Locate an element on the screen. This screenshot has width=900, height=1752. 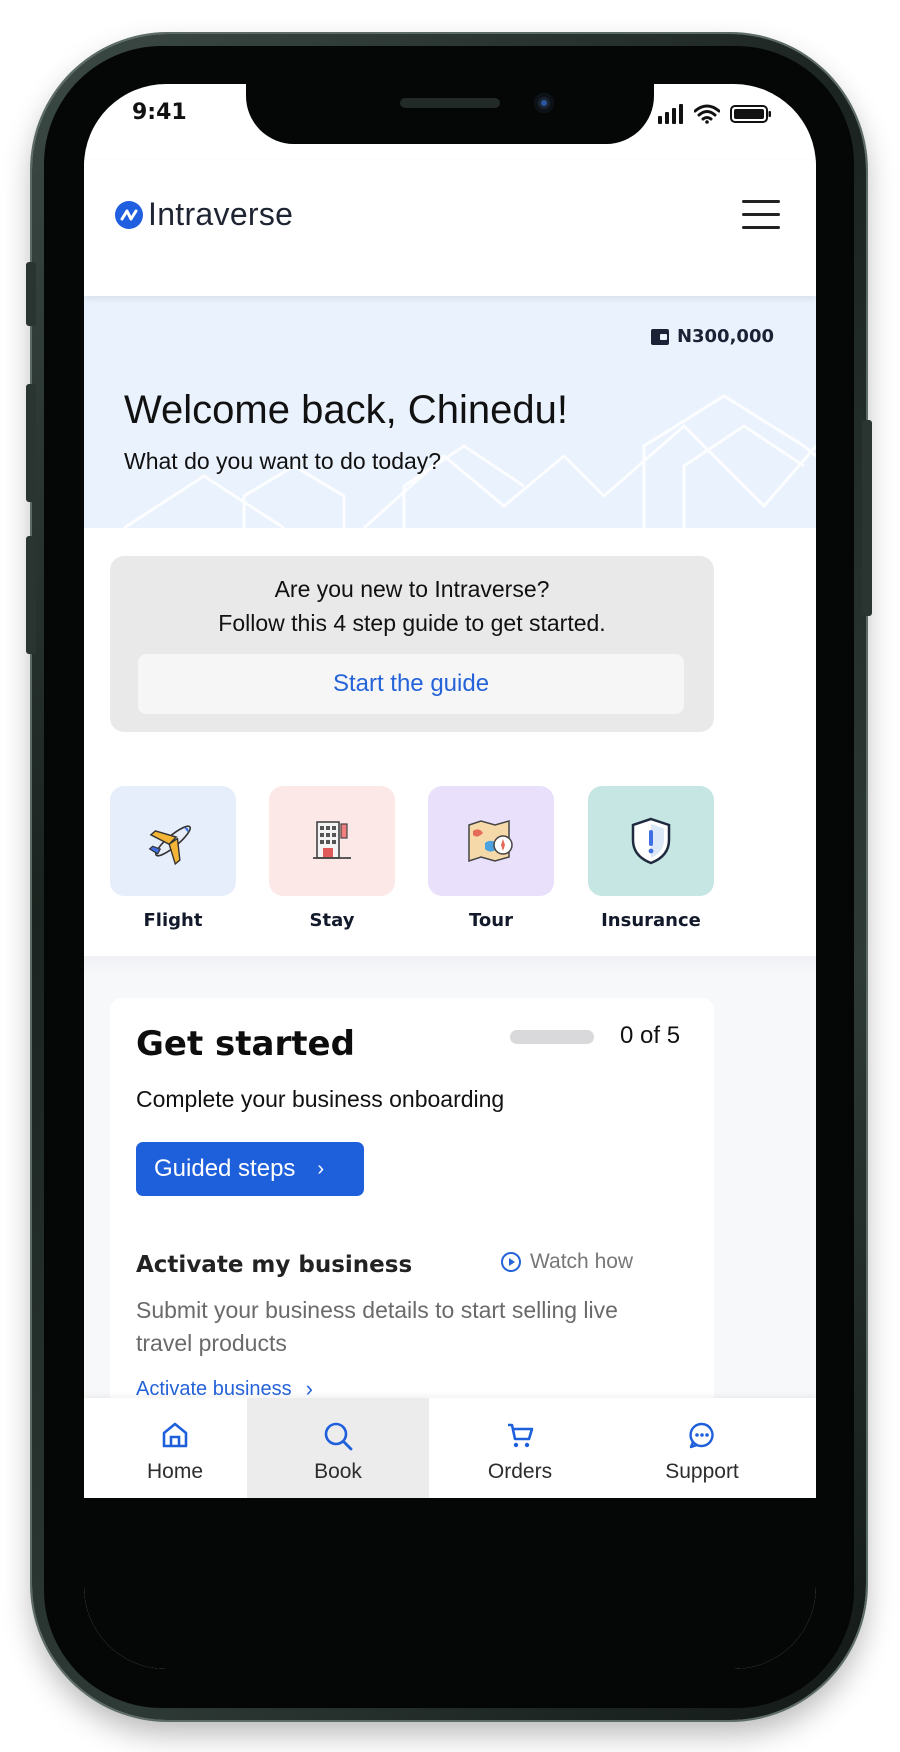
service-insurance: Insurance is located at coordinates (651, 858).